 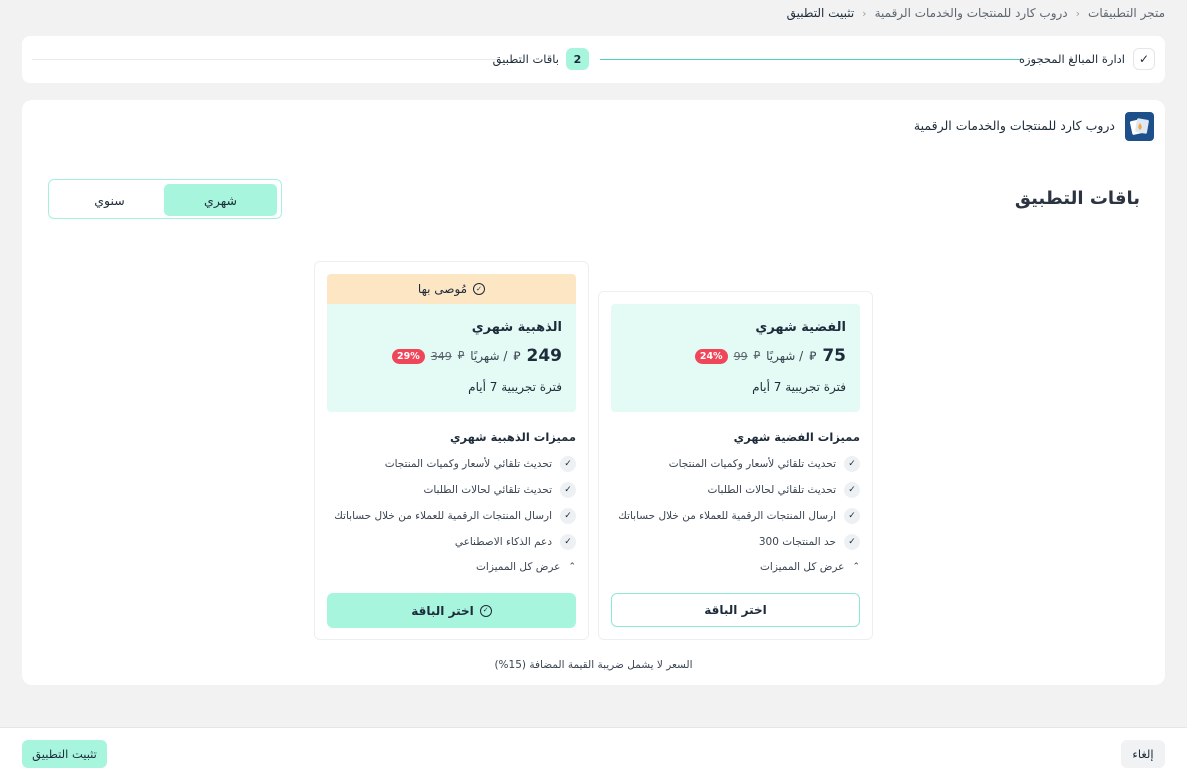 I want to click on price-row: 249 ⃁ / شهريًا ⃁ 349 29%, so click(x=477, y=356).